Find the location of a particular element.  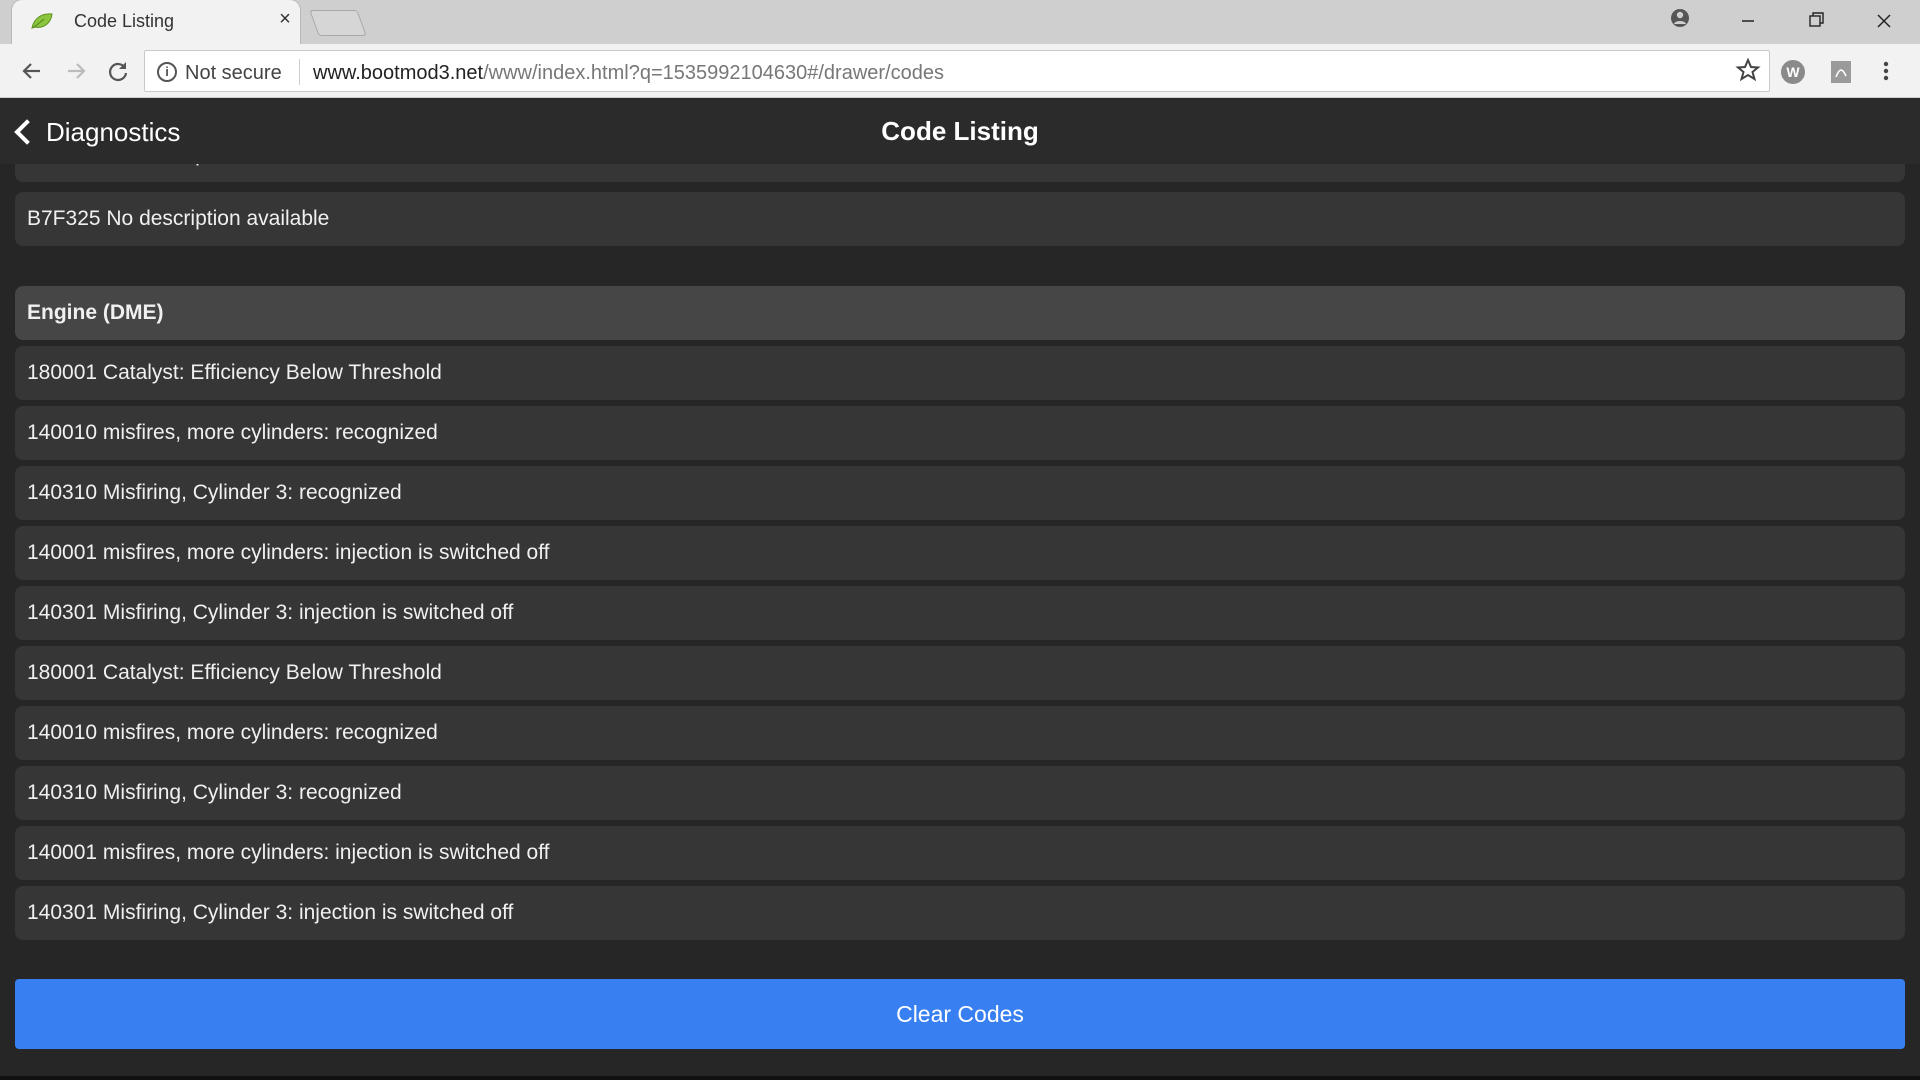

reload-icon is located at coordinates (118, 71).